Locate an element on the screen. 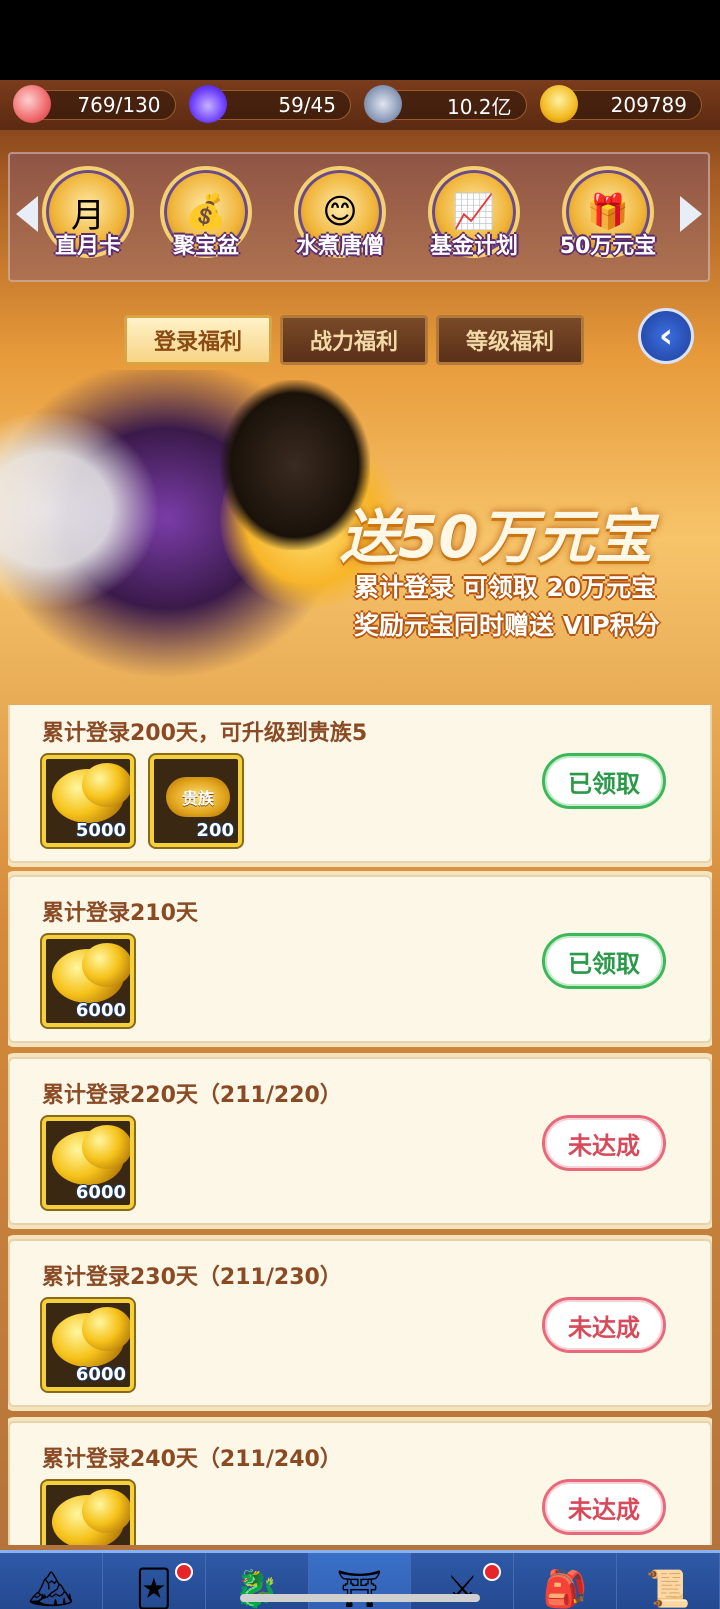 This screenshot has width=720, height=1609. reward-title: 累计登录210天 is located at coordinates (120, 913).